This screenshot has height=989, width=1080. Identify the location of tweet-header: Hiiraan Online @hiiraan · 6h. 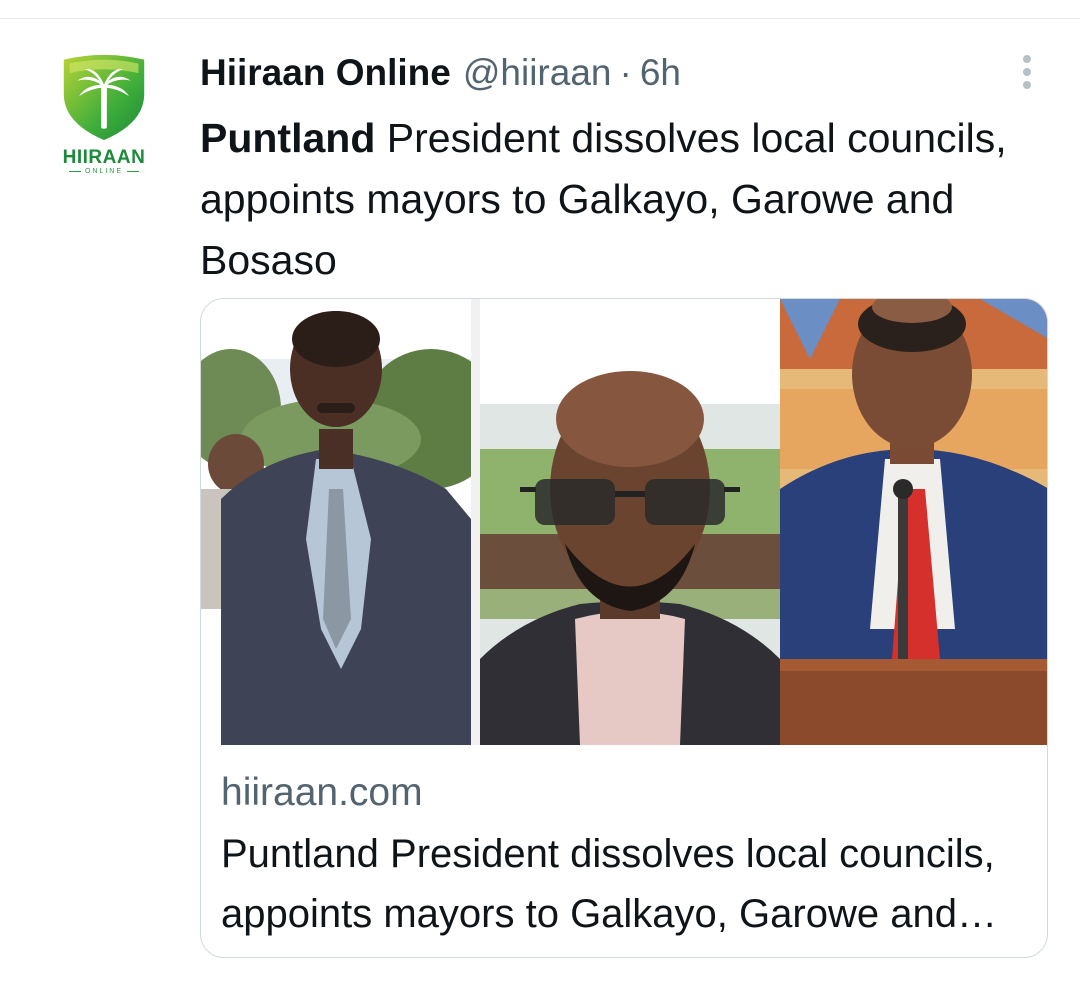
(440, 75).